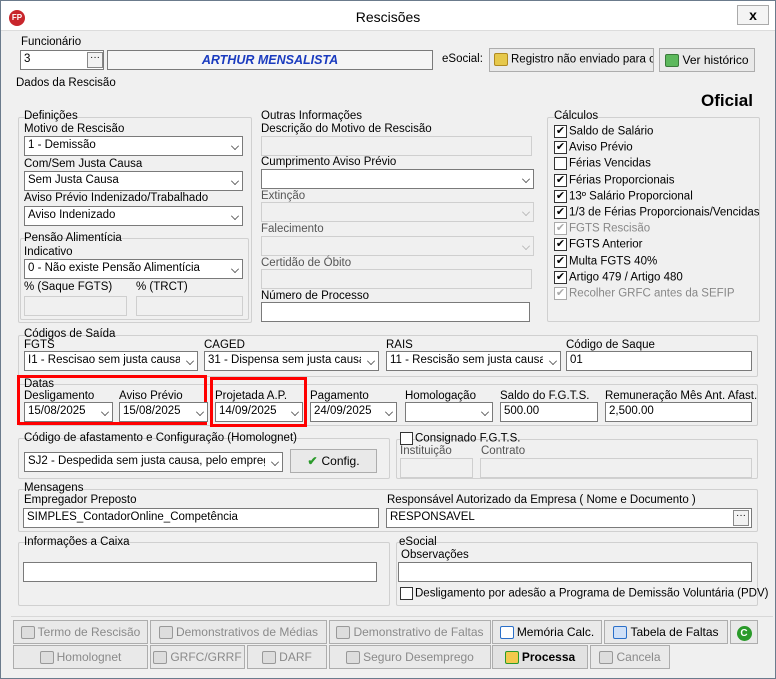  I want to click on refresh-icon: C, so click(744, 633).